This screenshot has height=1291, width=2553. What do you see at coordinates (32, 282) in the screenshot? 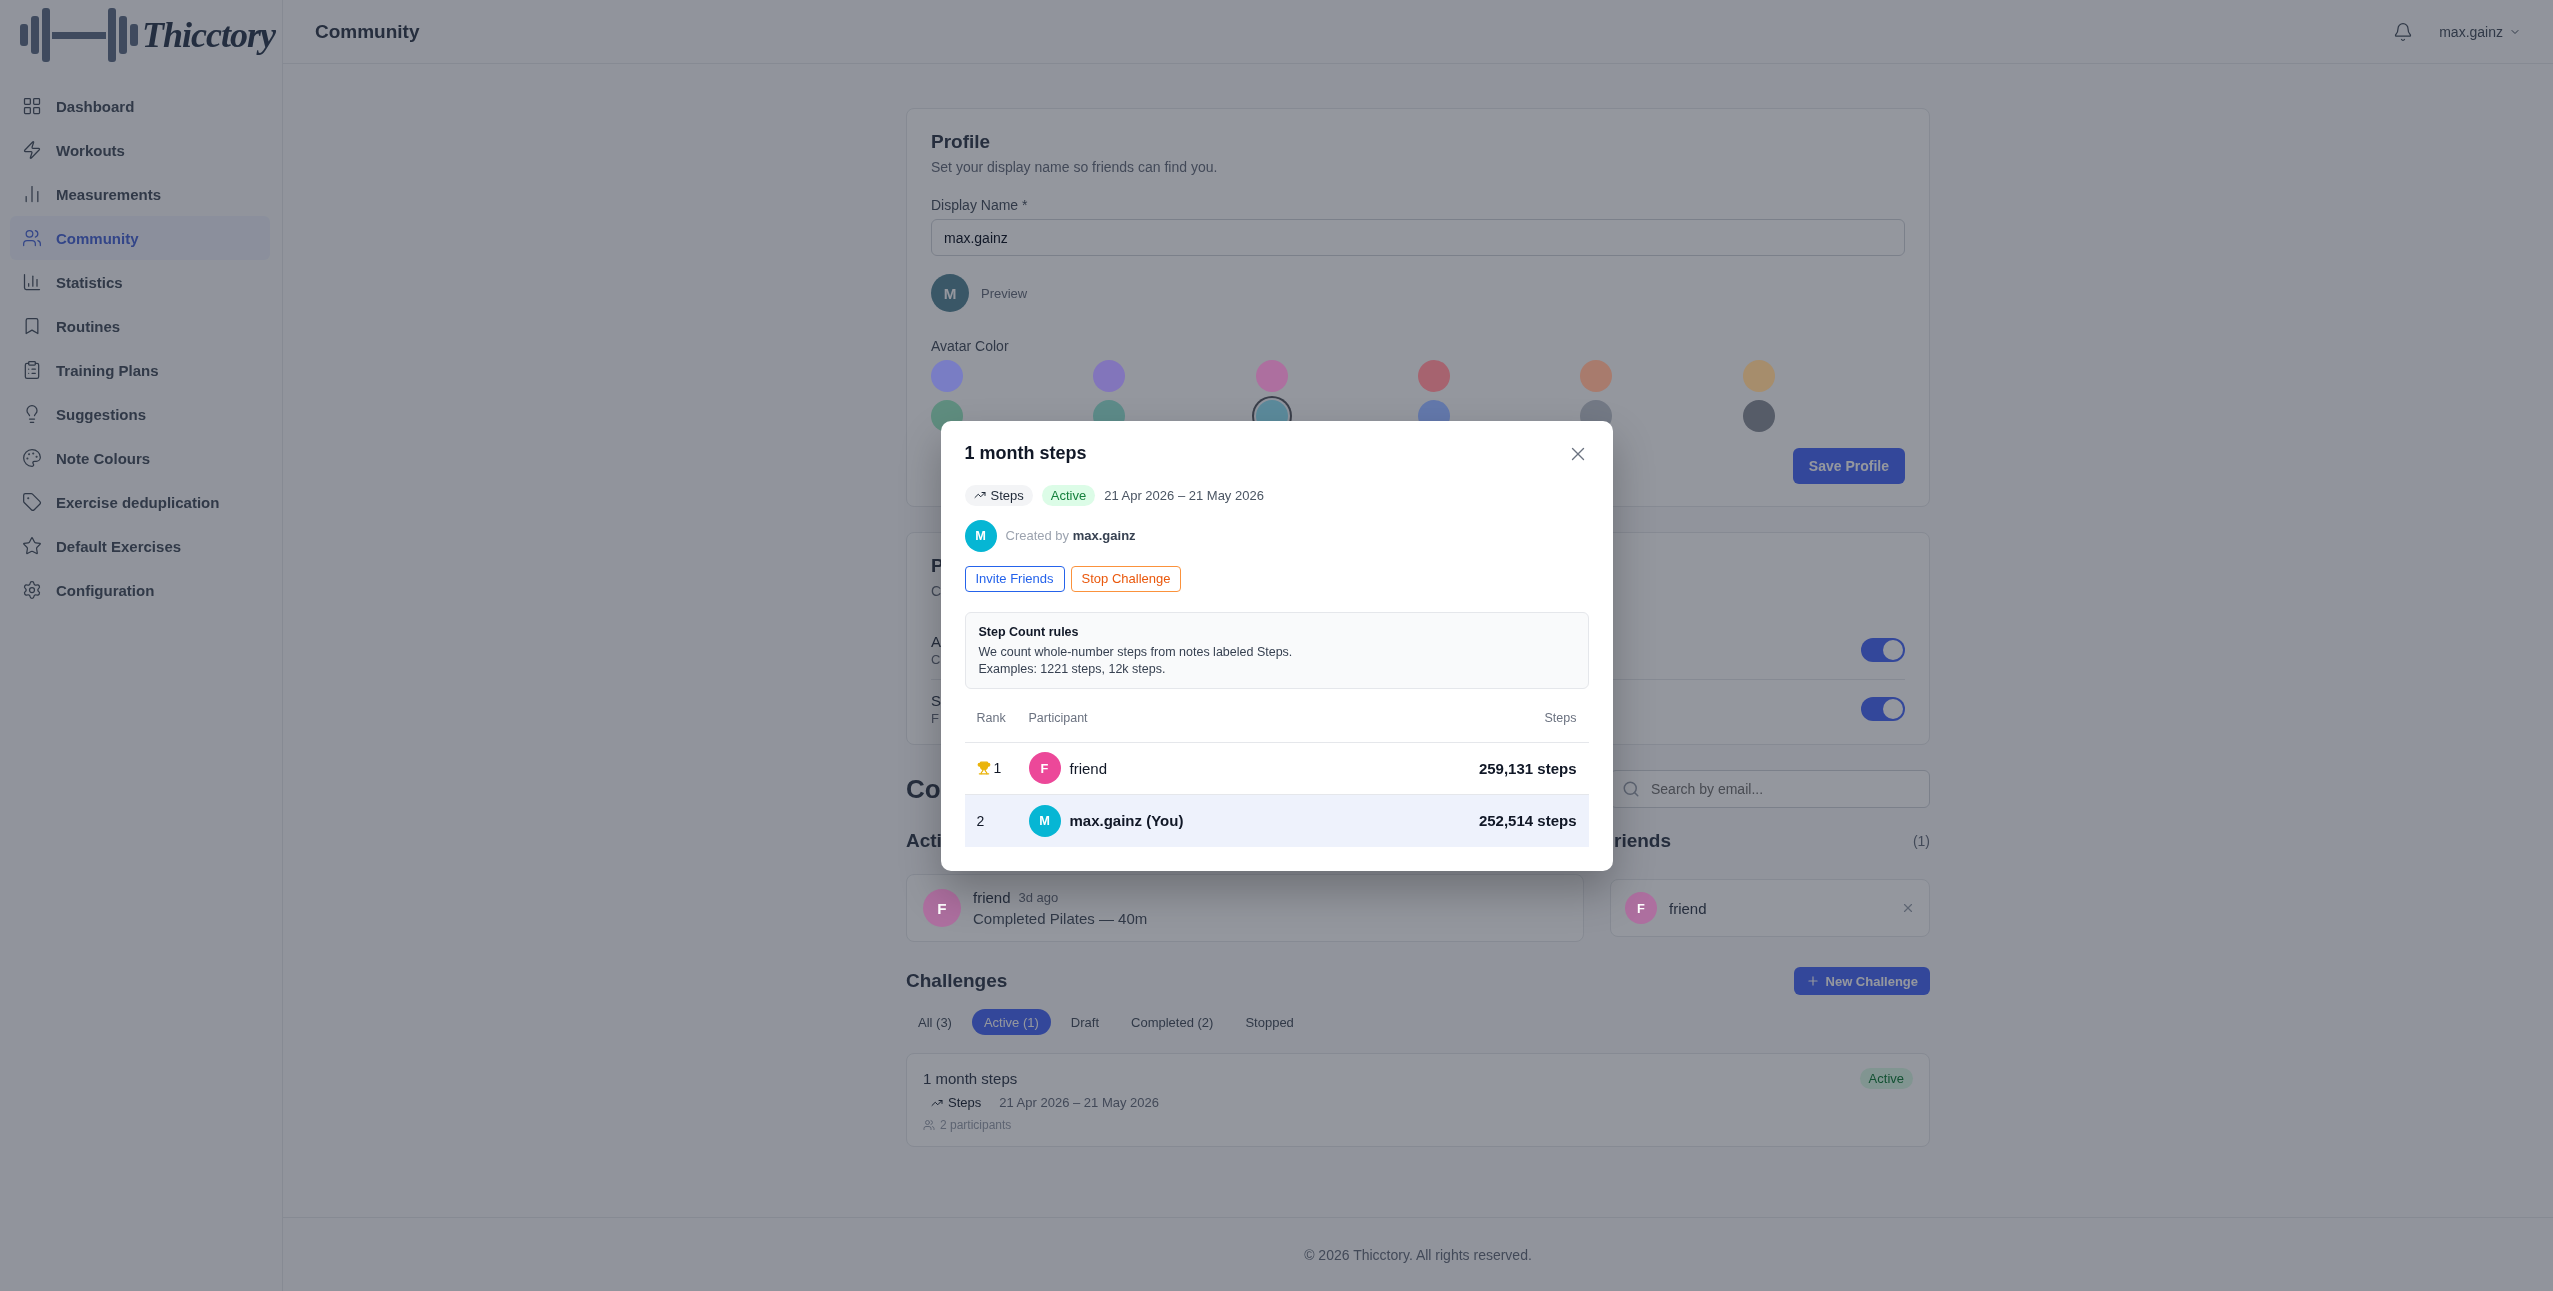
I see `chart-icon` at bounding box center [32, 282].